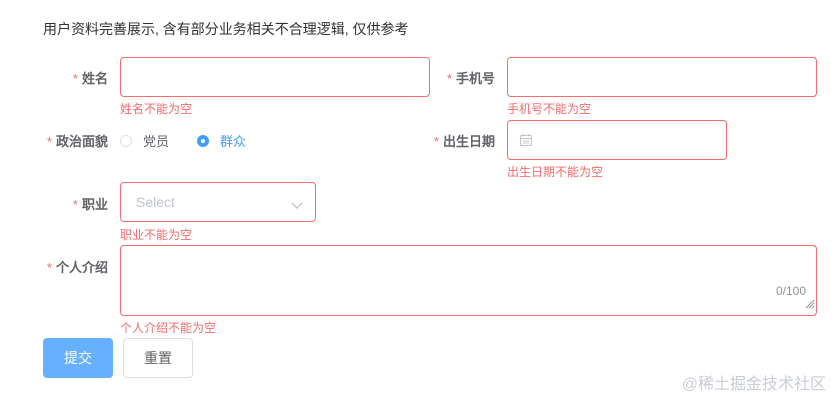 The image size is (839, 406). I want to click on birthdate-error: 出生日期不能为空, so click(555, 172).